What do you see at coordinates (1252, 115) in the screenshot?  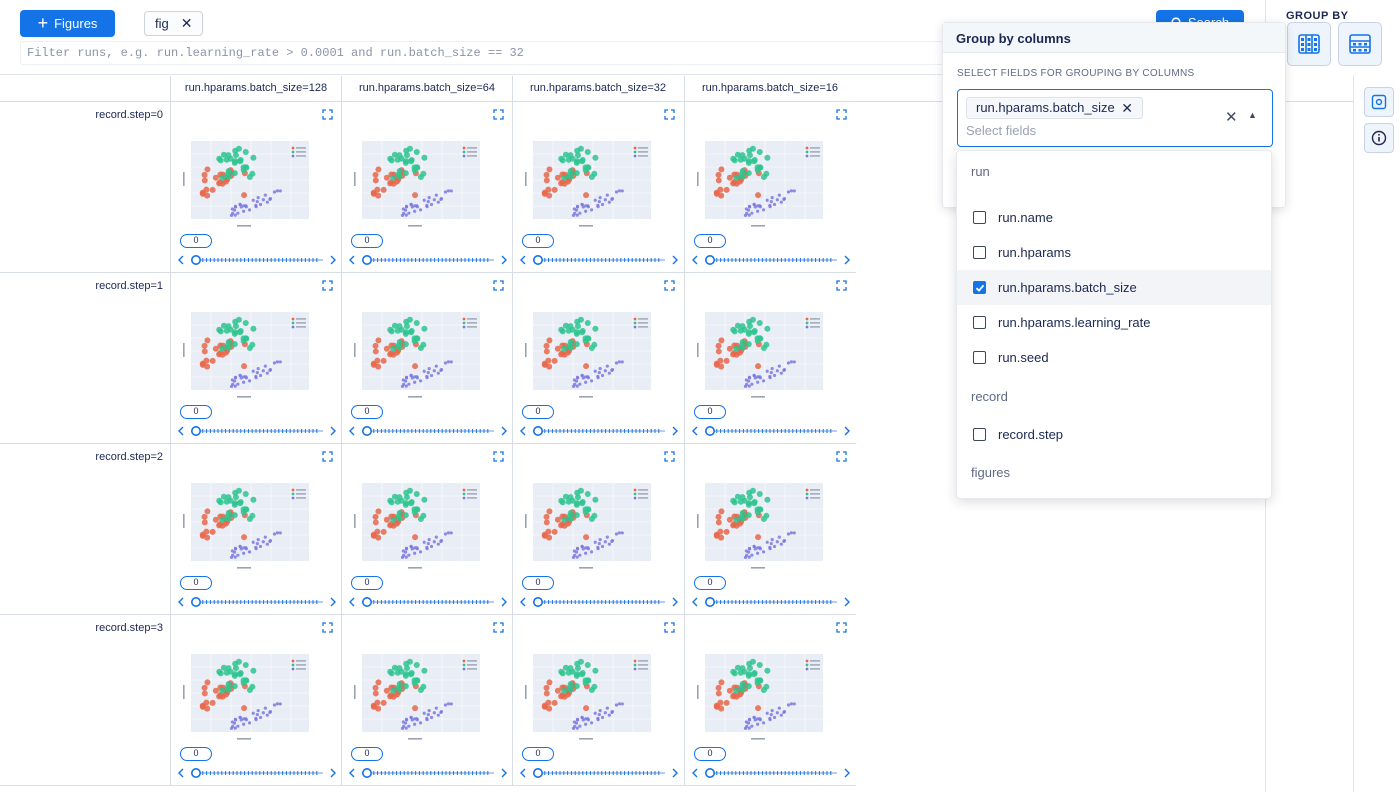 I see `caret-down-icon: ▲` at bounding box center [1252, 115].